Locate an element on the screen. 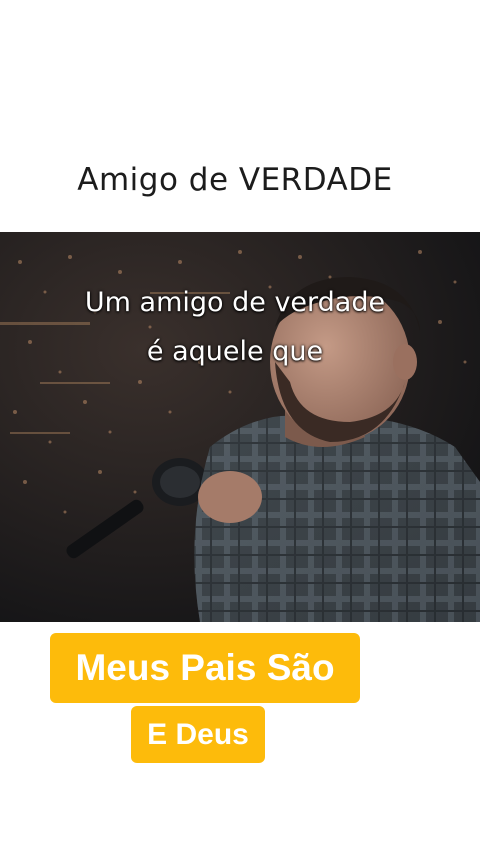  caption-badge-primary: Meus Pais São is located at coordinates (205, 668).